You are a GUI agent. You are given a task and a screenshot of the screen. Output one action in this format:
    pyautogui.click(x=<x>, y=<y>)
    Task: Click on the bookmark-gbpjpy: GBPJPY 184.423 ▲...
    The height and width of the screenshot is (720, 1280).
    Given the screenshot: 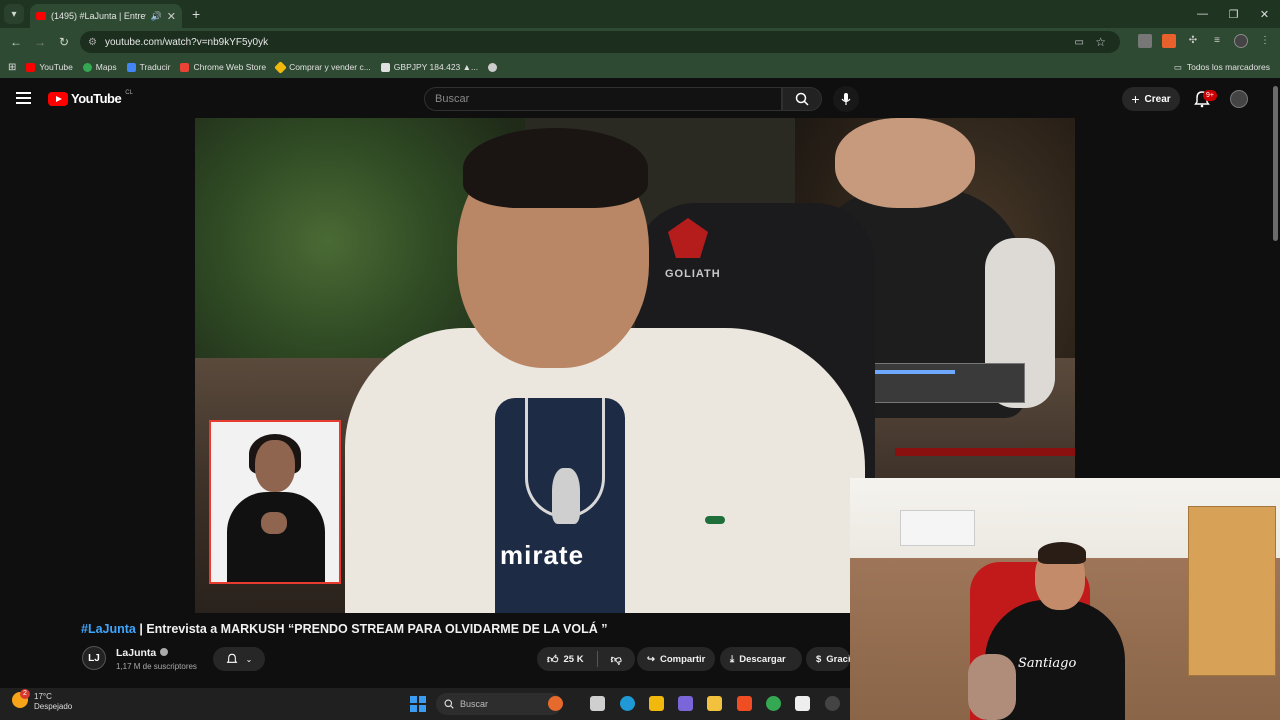 What is the action you would take?
    pyautogui.click(x=429, y=67)
    